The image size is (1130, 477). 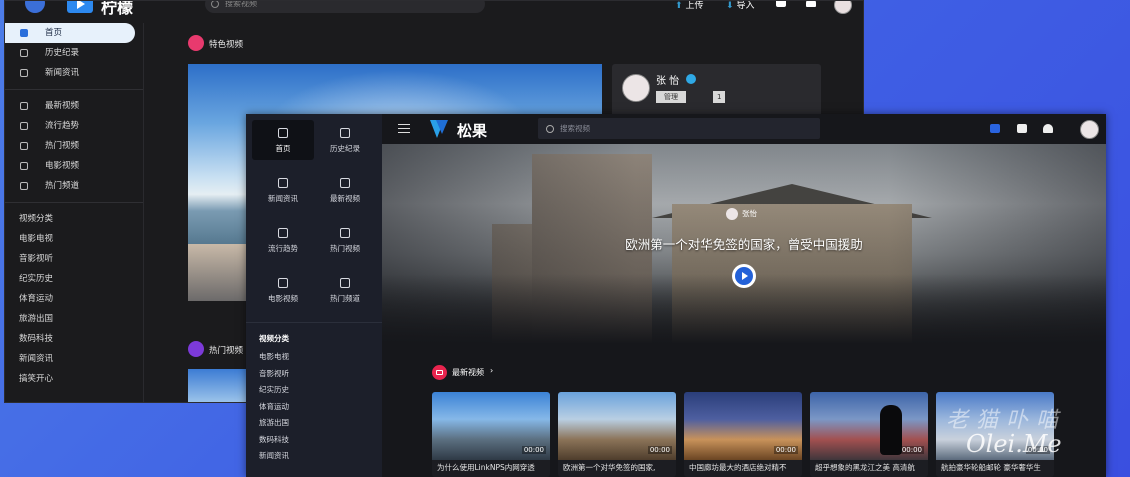 What do you see at coordinates (62, 73) in the screenshot?
I see `sidebar-item-label: 新闻资讯` at bounding box center [62, 73].